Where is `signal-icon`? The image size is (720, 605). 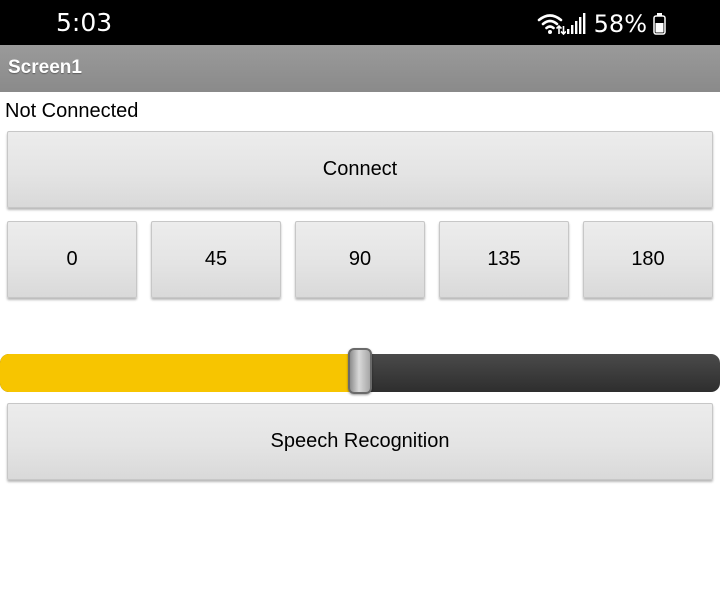 signal-icon is located at coordinates (576, 24).